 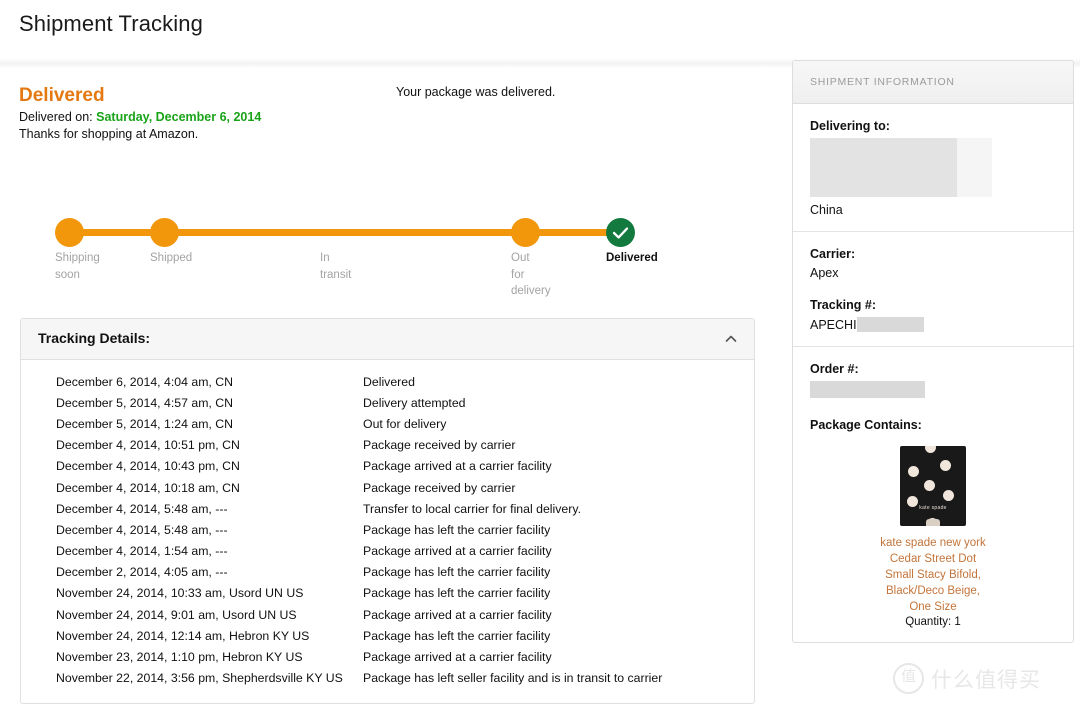 What do you see at coordinates (142, 572) in the screenshot?
I see `tracking-row-timestamp: December 2, 2014, 4:05 am, ---` at bounding box center [142, 572].